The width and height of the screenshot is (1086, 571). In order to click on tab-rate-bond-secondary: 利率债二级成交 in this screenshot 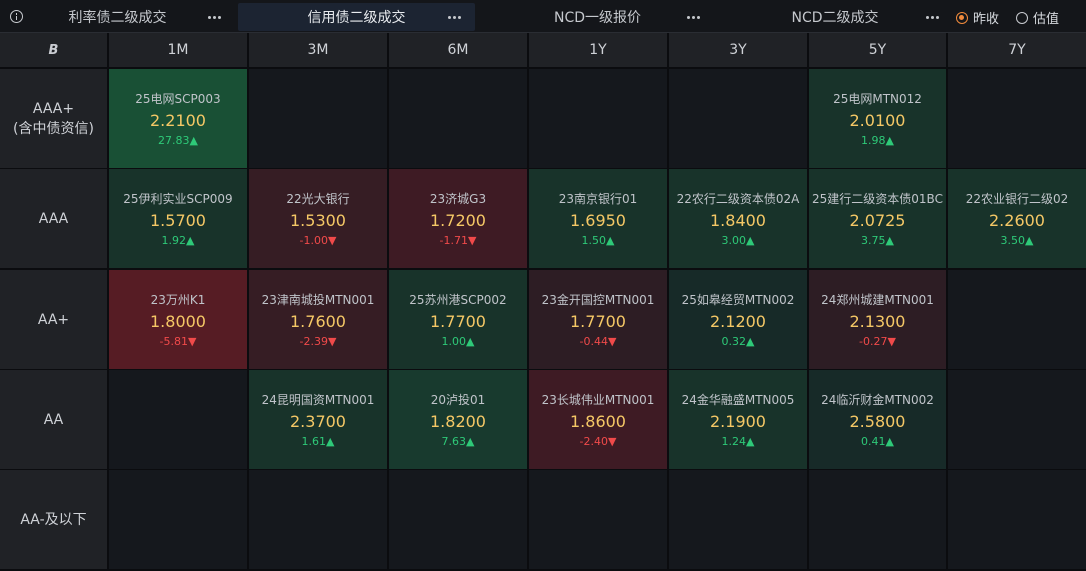, I will do `click(117, 17)`.